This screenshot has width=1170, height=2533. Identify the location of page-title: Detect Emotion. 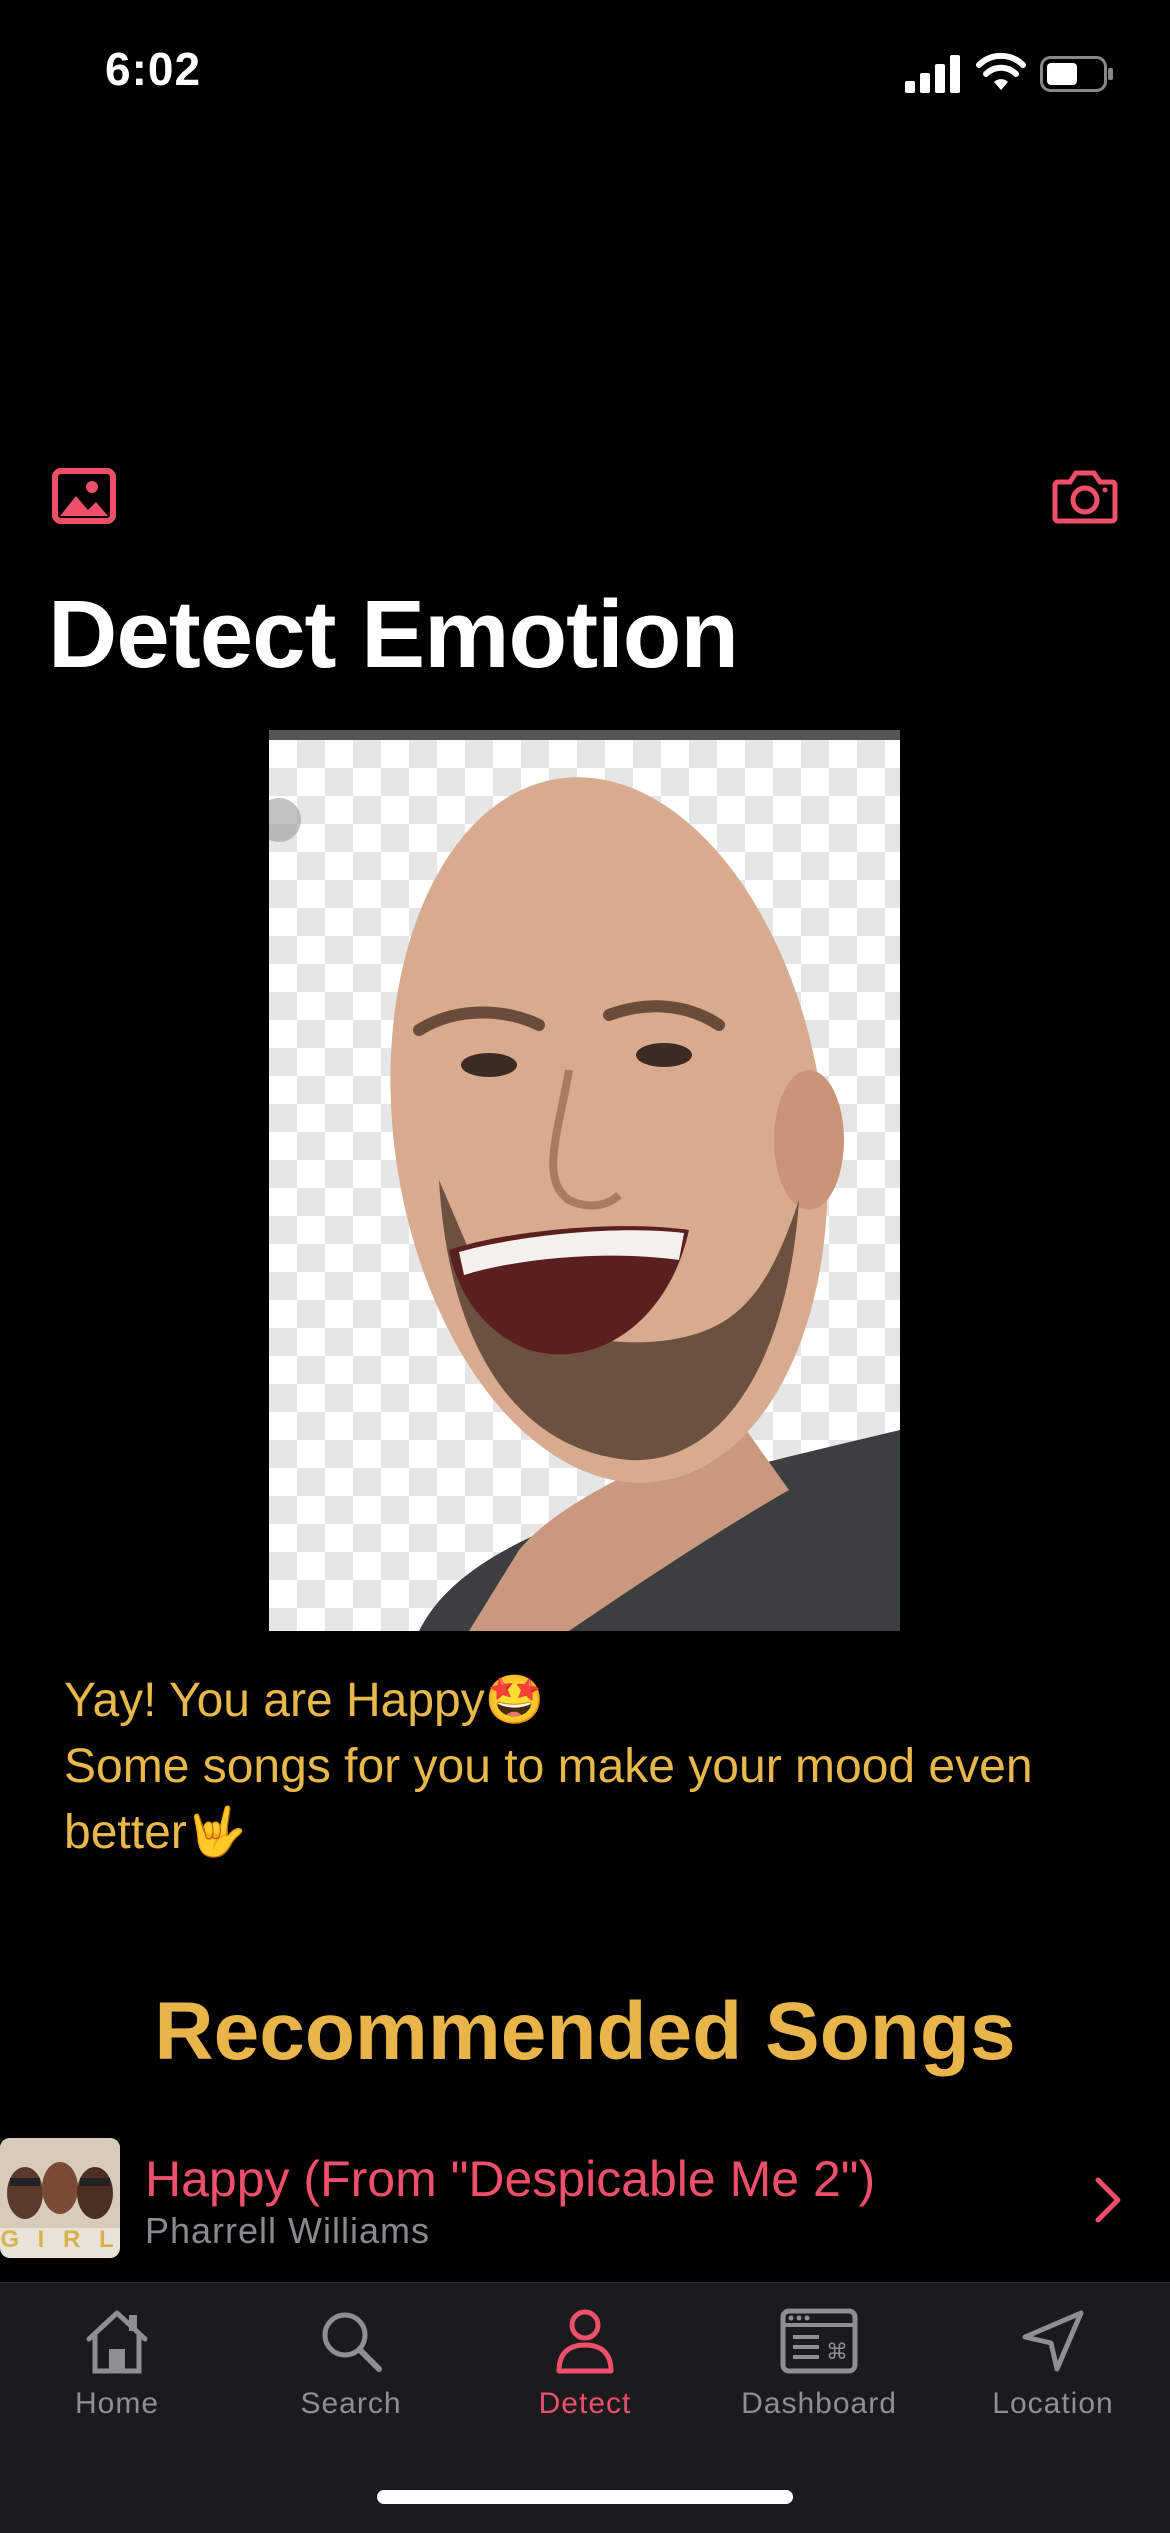
(393, 634).